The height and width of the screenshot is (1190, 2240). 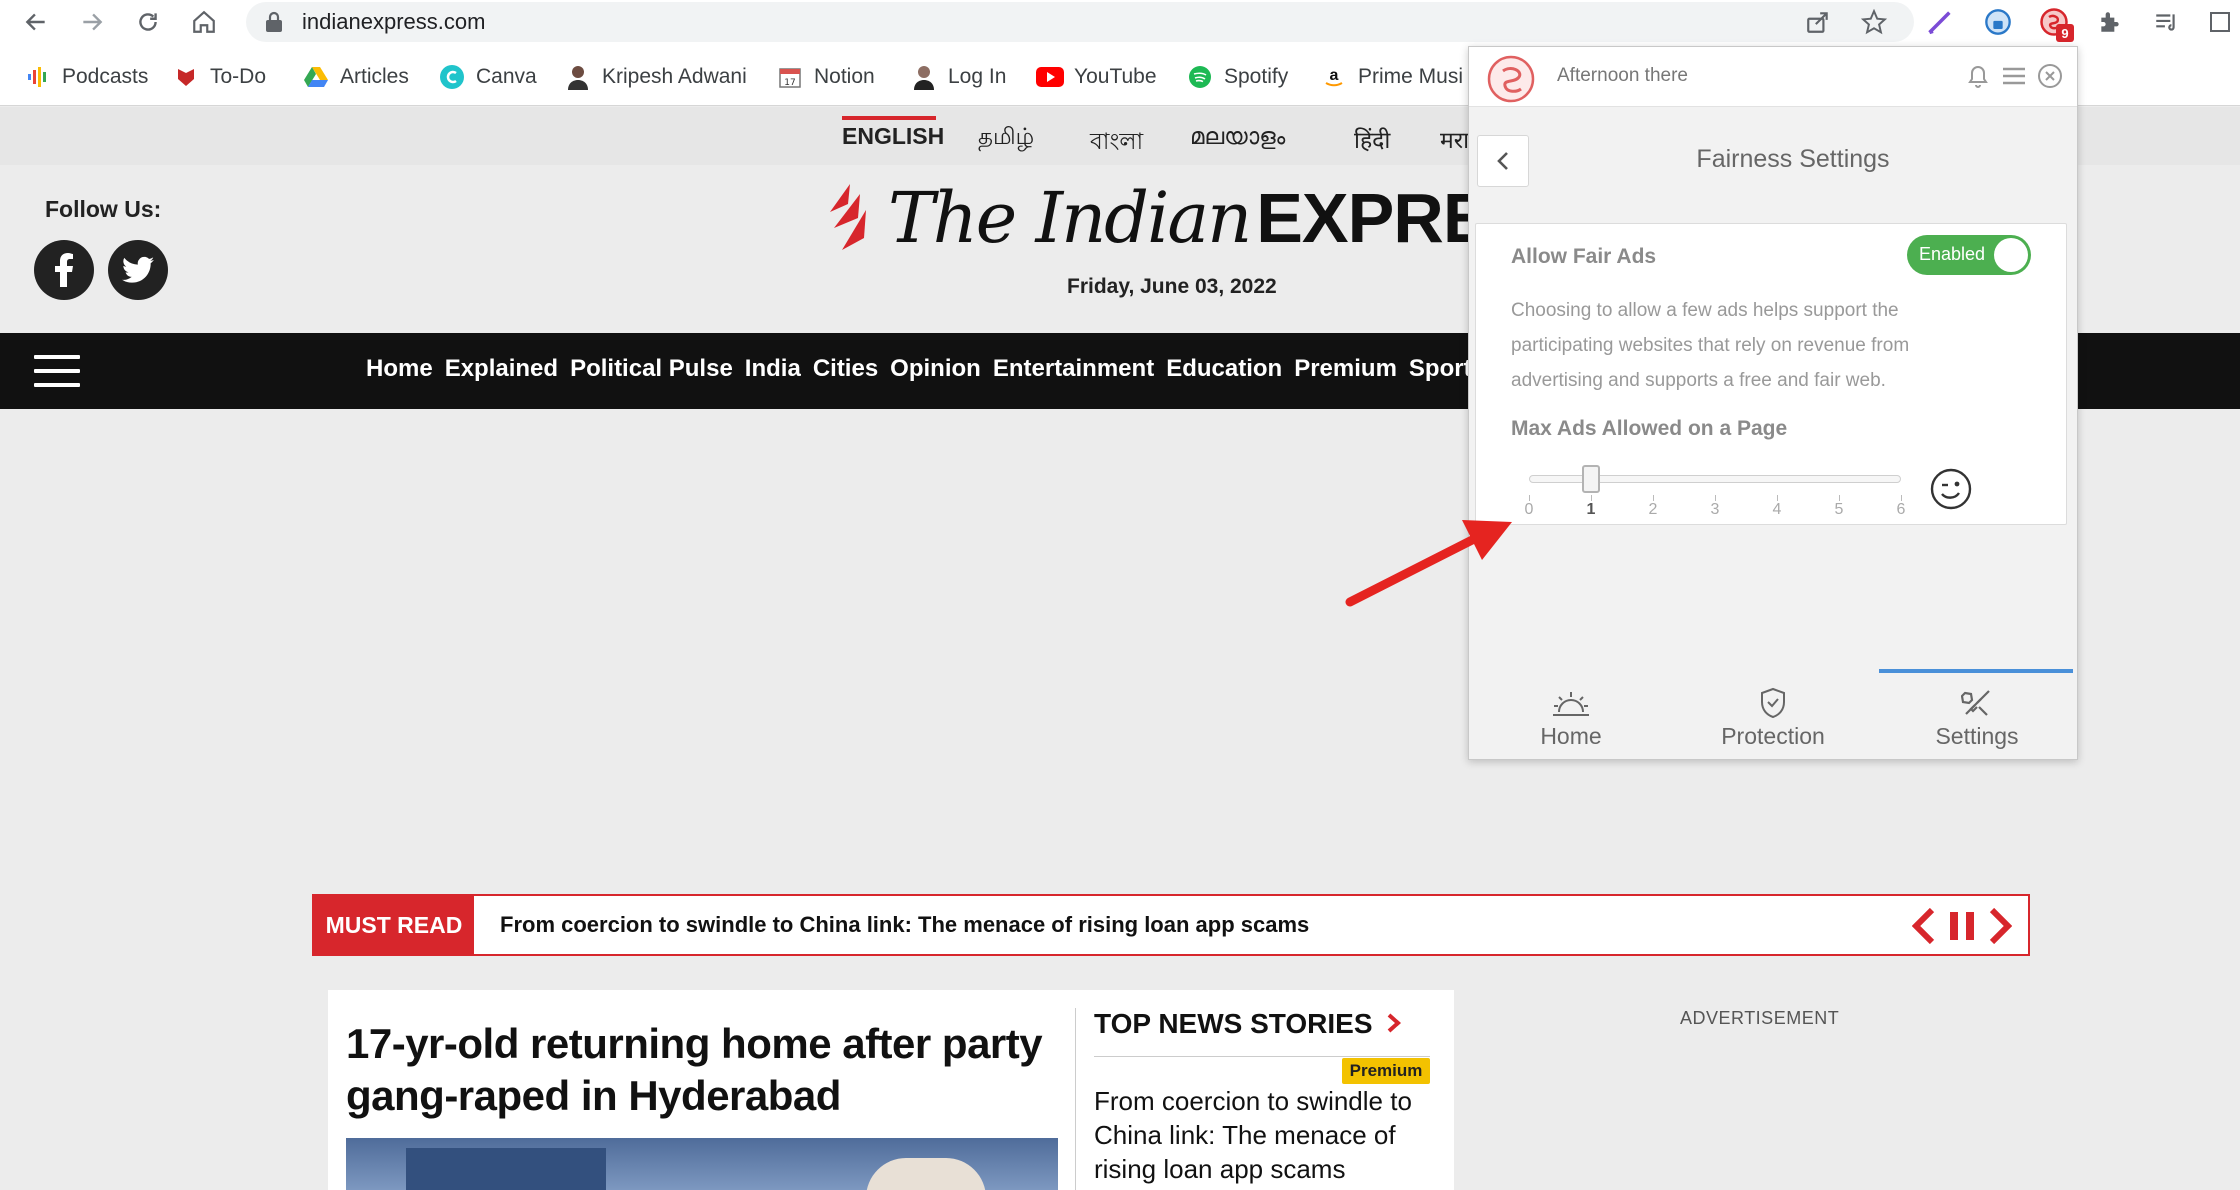 What do you see at coordinates (92, 22) in the screenshot?
I see `forward-arrow-icon` at bounding box center [92, 22].